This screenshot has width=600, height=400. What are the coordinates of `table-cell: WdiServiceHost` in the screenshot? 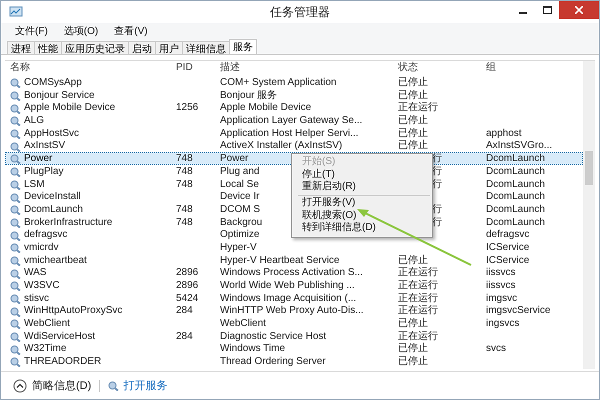 It's located at (60, 337).